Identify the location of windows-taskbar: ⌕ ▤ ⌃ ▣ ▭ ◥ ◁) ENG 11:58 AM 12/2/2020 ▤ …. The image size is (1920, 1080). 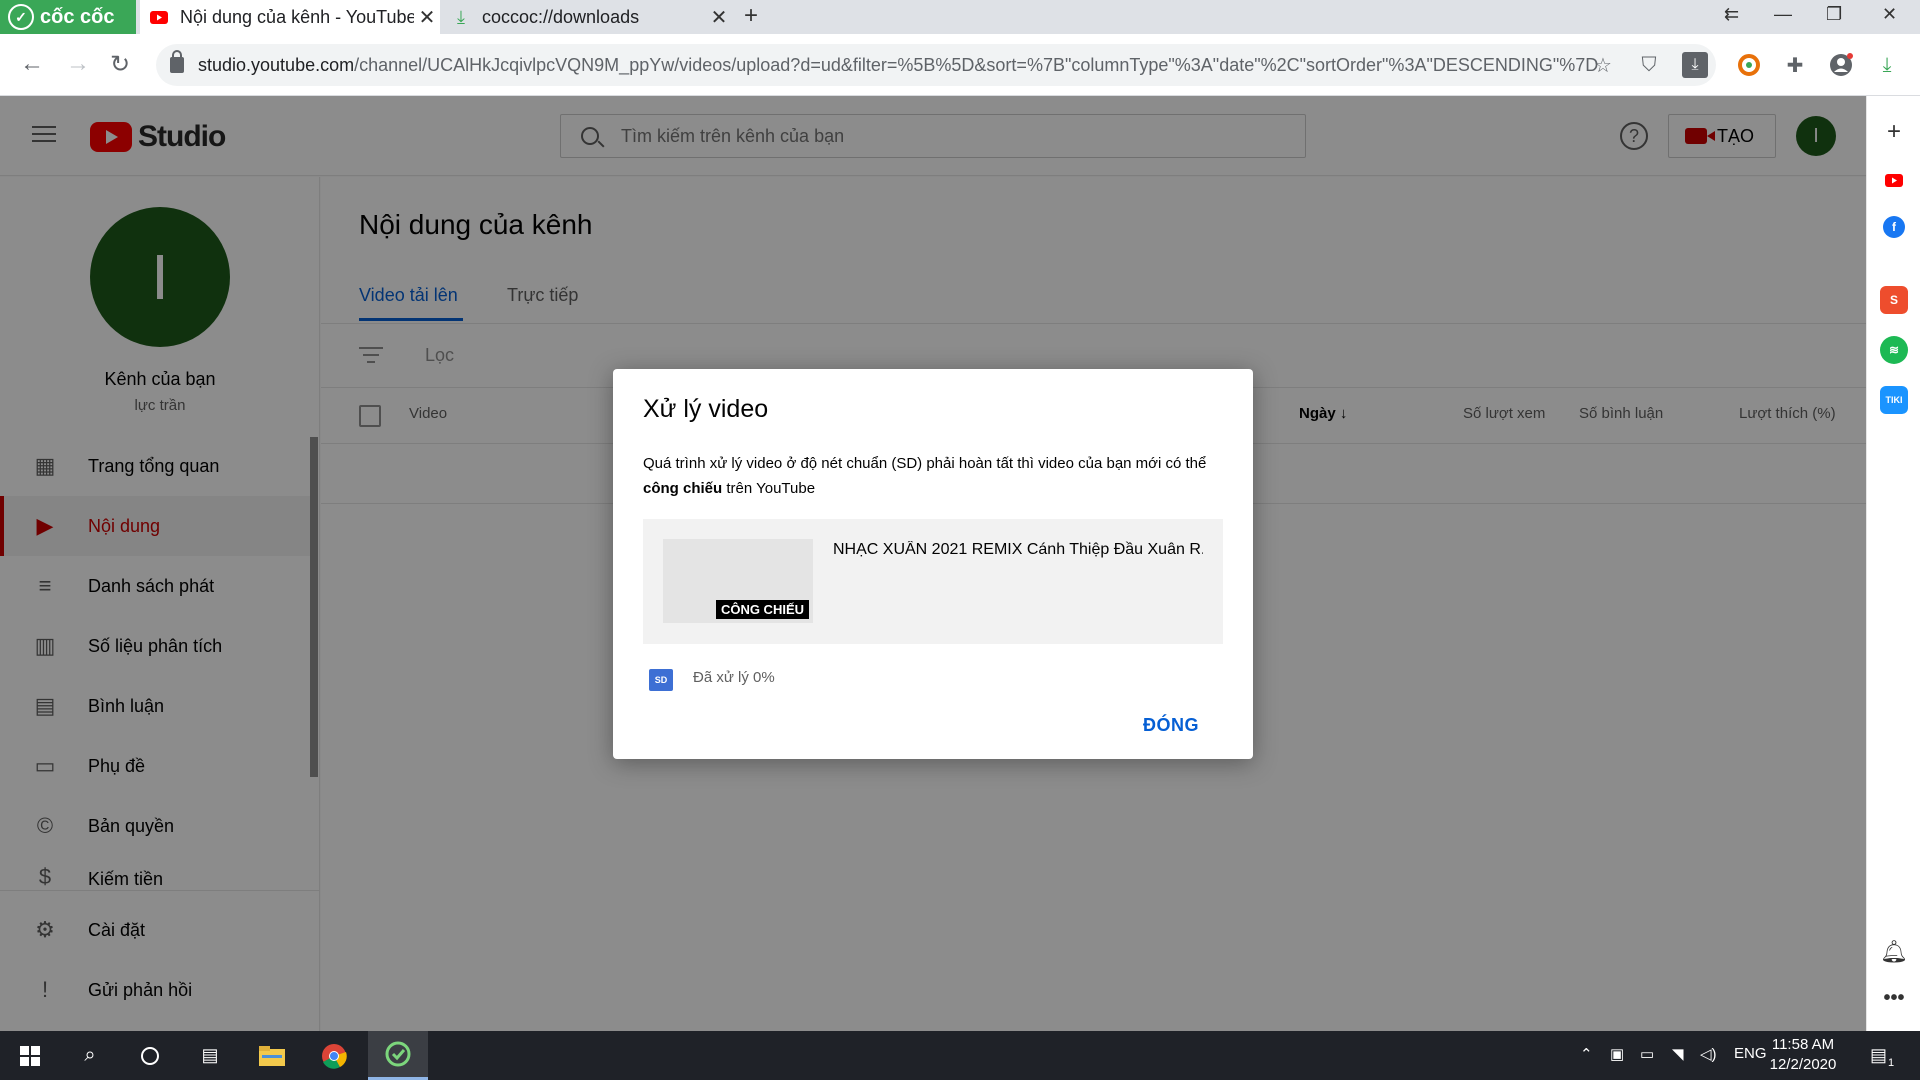
(960, 1055).